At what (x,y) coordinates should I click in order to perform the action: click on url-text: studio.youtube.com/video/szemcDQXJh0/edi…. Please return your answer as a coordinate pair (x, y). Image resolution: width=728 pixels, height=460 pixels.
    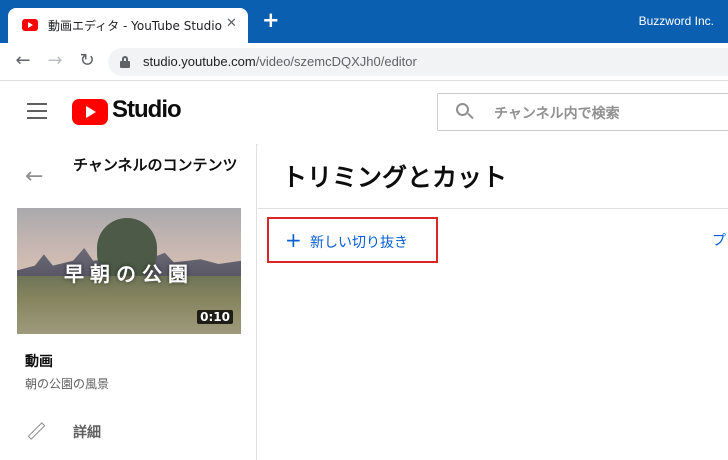
    Looking at the image, I should click on (280, 61).